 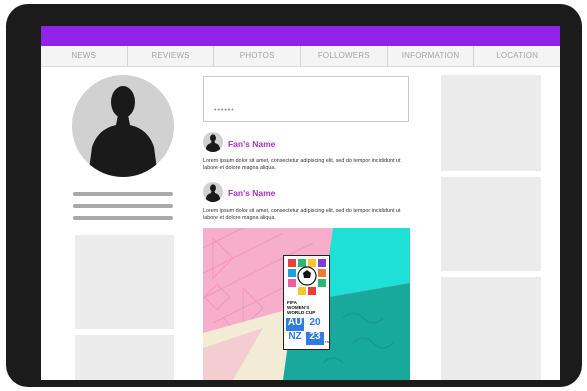 What do you see at coordinates (431, 56) in the screenshot?
I see `nav-information: INFORMATION` at bounding box center [431, 56].